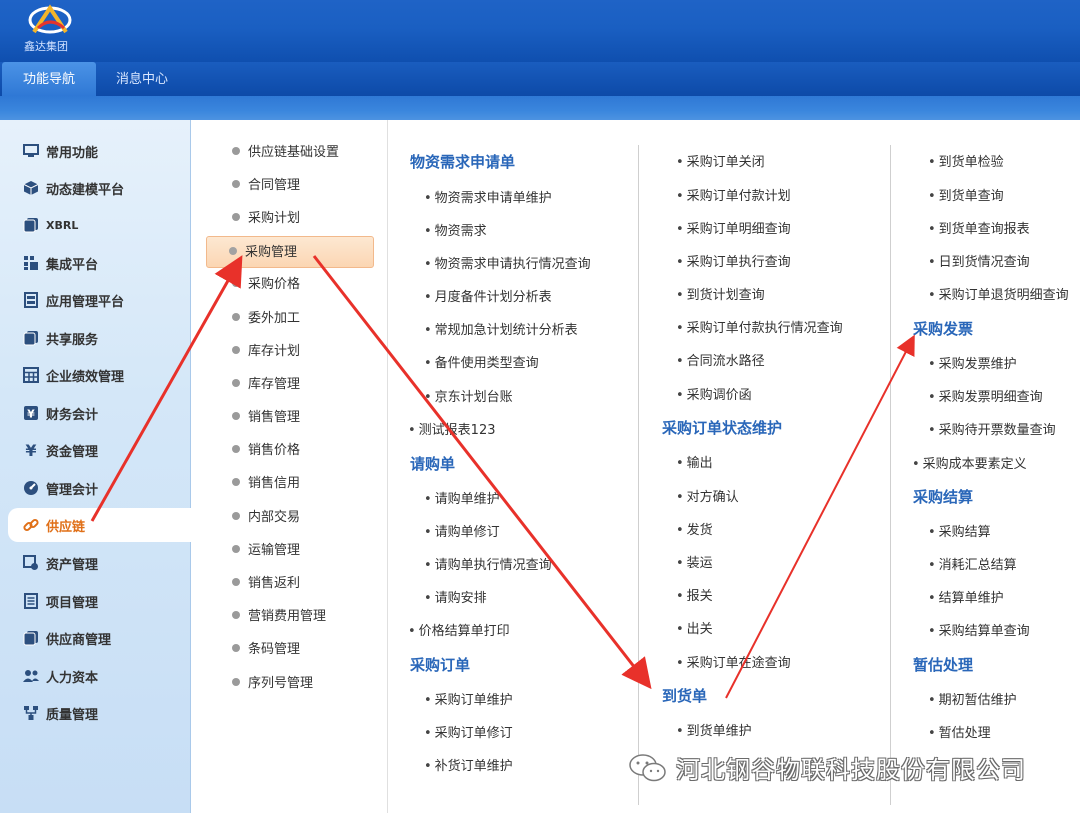 The height and width of the screenshot is (813, 1080). Describe the element at coordinates (507, 262) in the screenshot. I see `menu-link: 物资需求申请执行情况查询` at that location.